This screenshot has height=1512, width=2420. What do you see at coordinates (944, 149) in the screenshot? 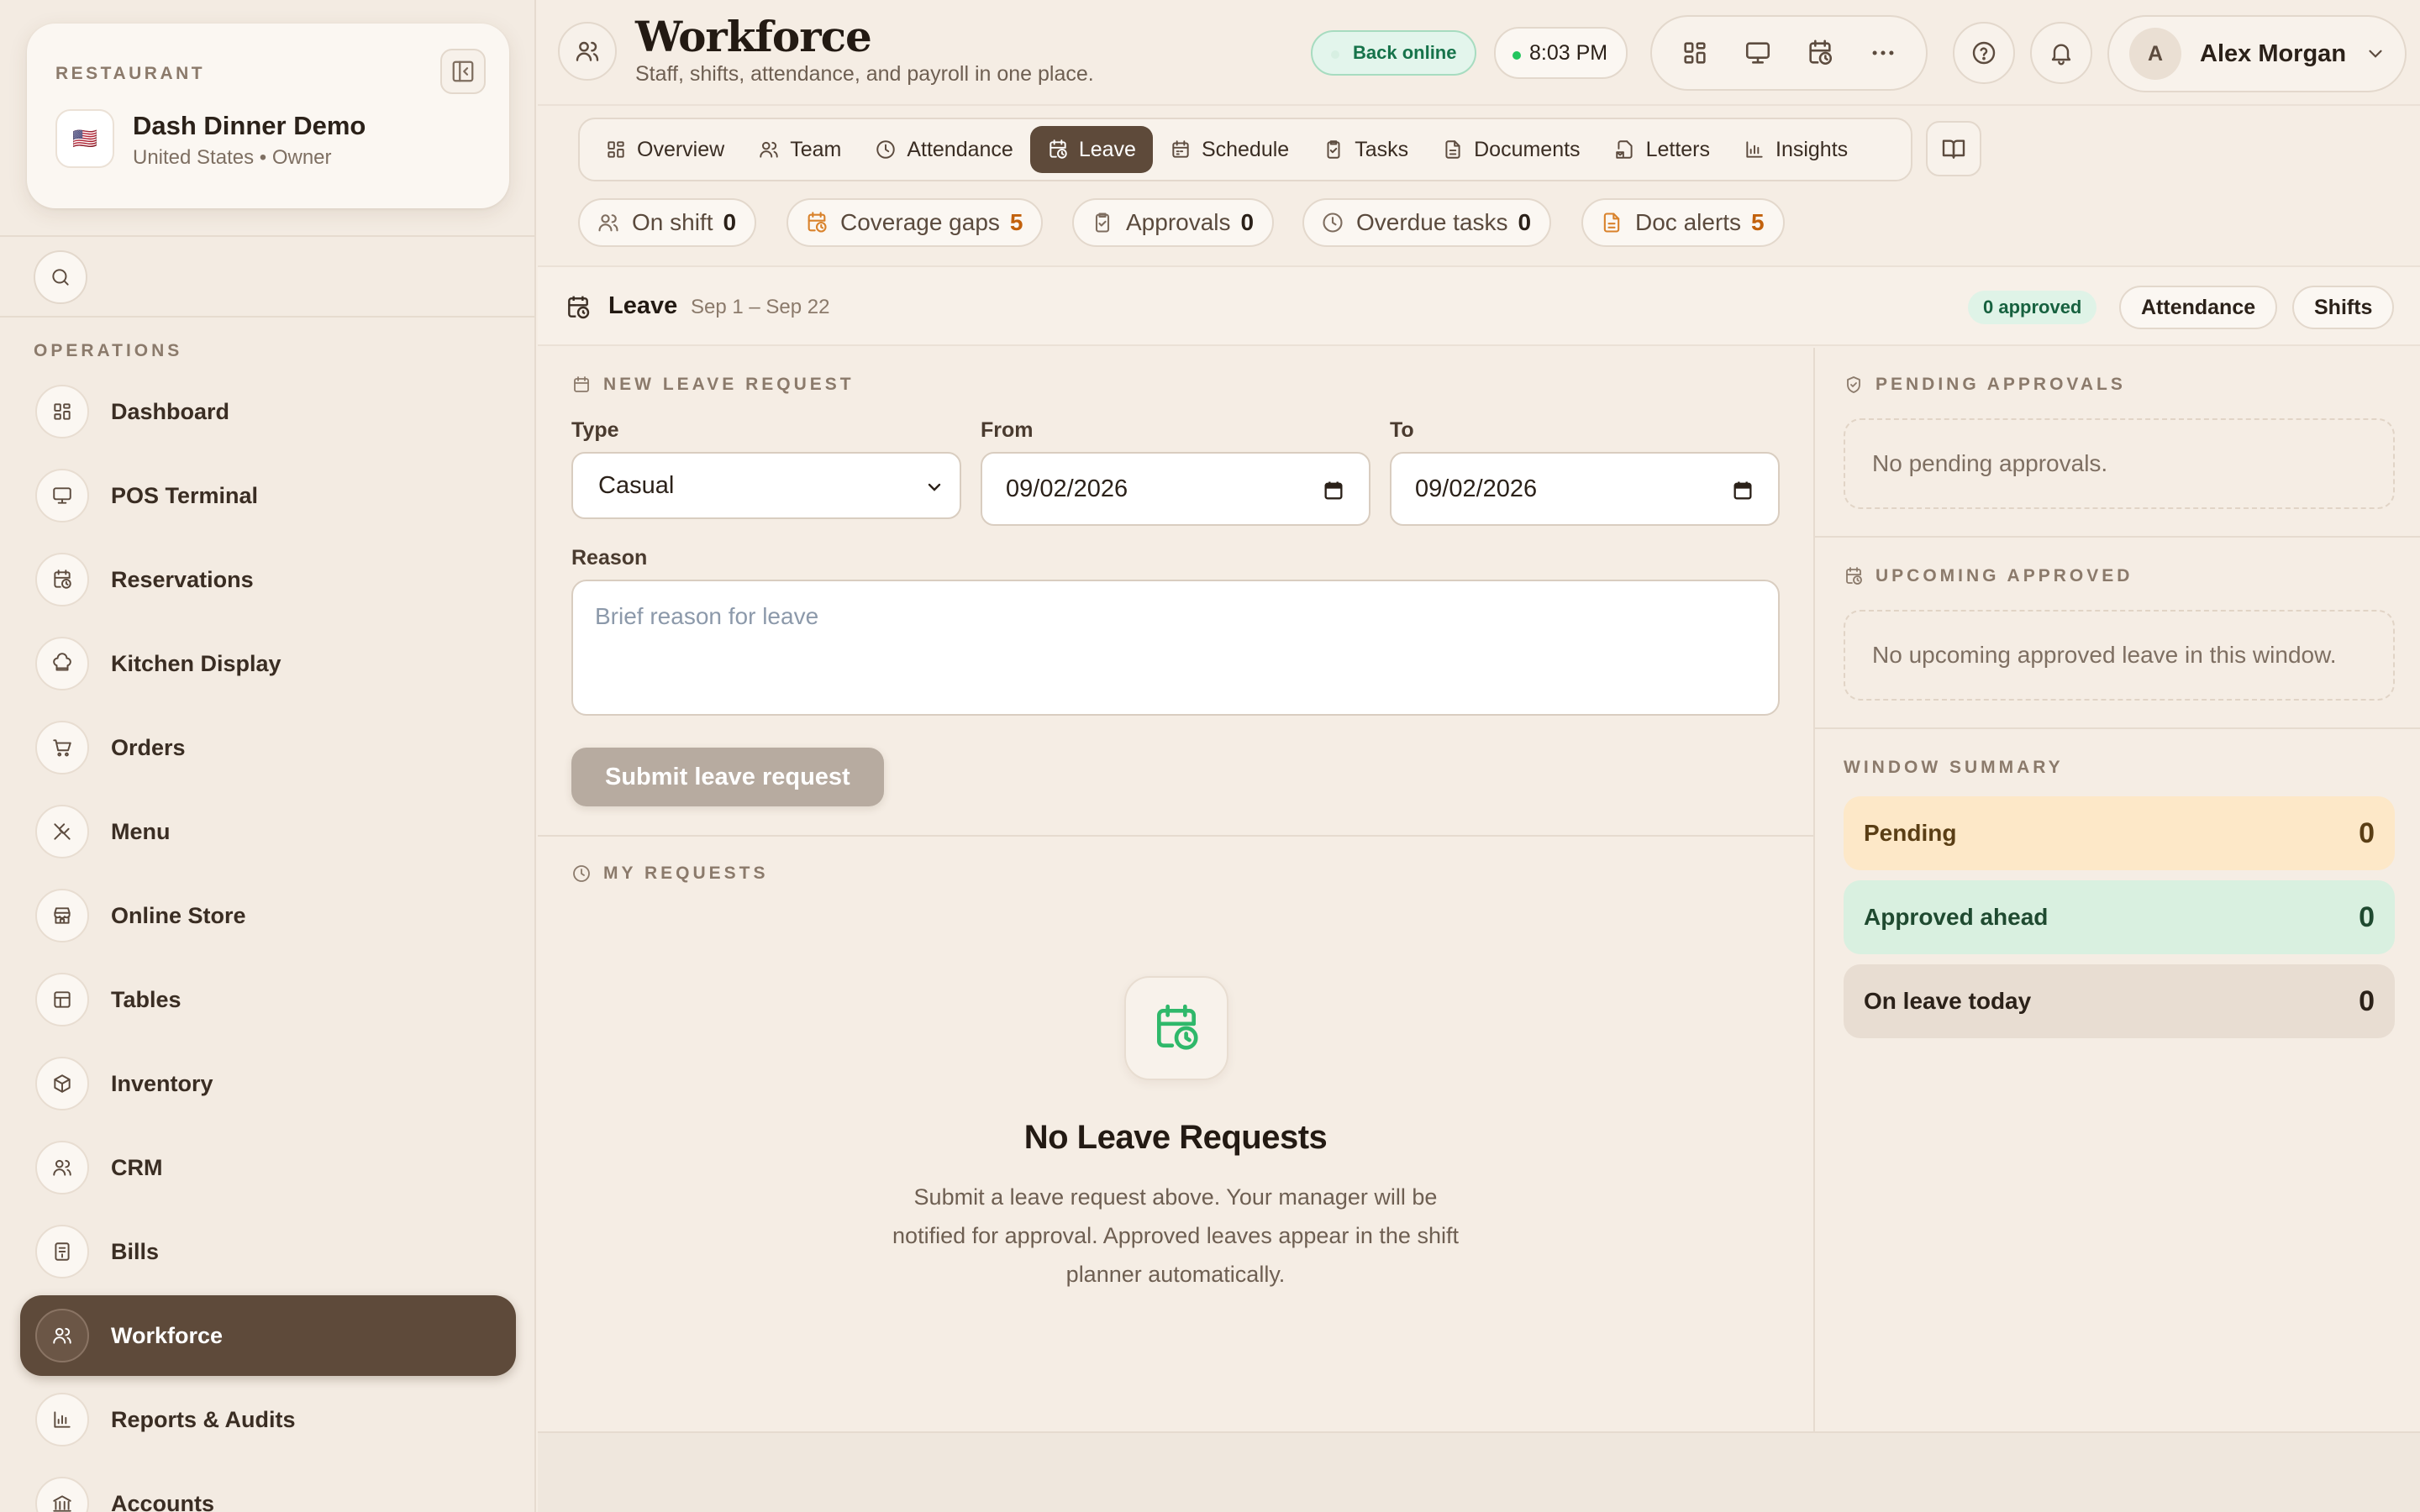
I see `tab-attendance: Attendance` at bounding box center [944, 149].